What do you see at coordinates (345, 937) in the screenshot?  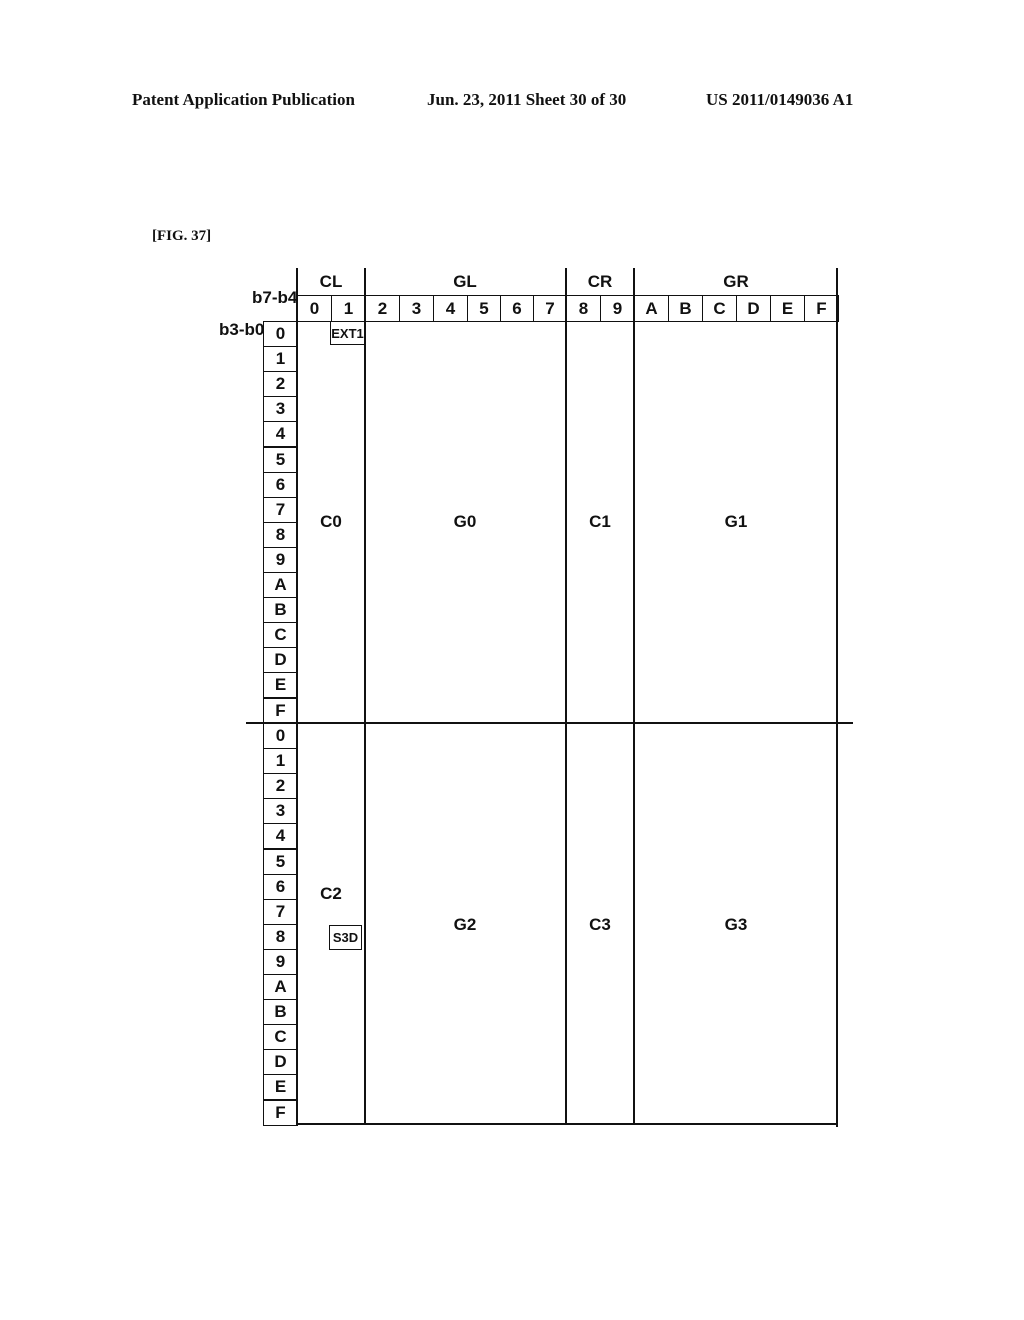 I see `s3d-tag: S3D` at bounding box center [345, 937].